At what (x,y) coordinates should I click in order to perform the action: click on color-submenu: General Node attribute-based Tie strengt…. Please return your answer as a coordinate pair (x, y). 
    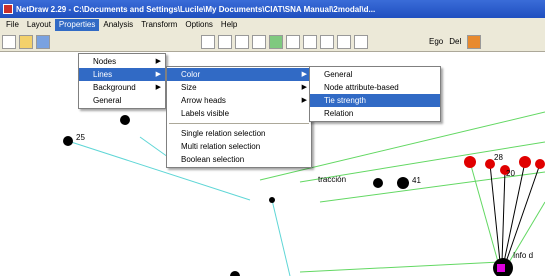
    Looking at the image, I should click on (375, 94).